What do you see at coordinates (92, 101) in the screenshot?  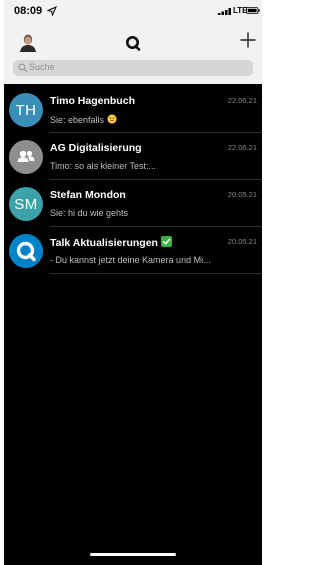 I see `chat-name: Timo Hagenbuch` at bounding box center [92, 101].